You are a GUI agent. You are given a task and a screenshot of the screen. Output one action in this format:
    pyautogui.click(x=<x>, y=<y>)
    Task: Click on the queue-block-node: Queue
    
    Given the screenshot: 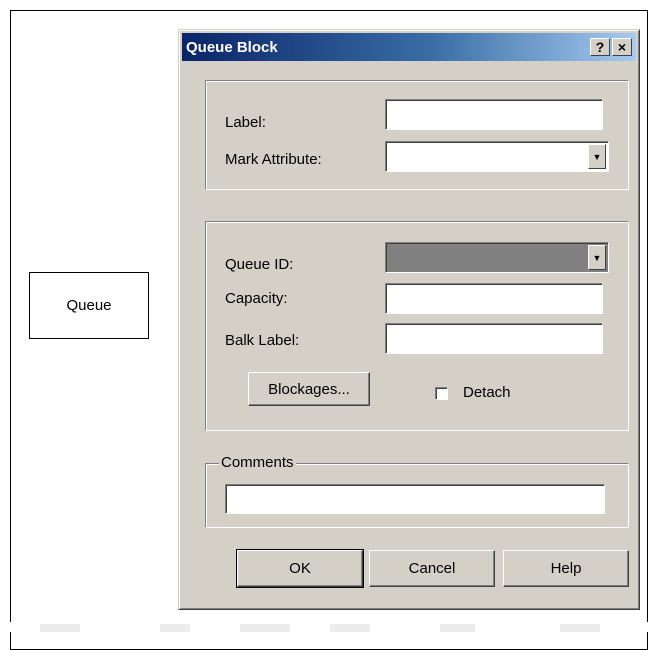 What is the action you would take?
    pyautogui.click(x=89, y=305)
    